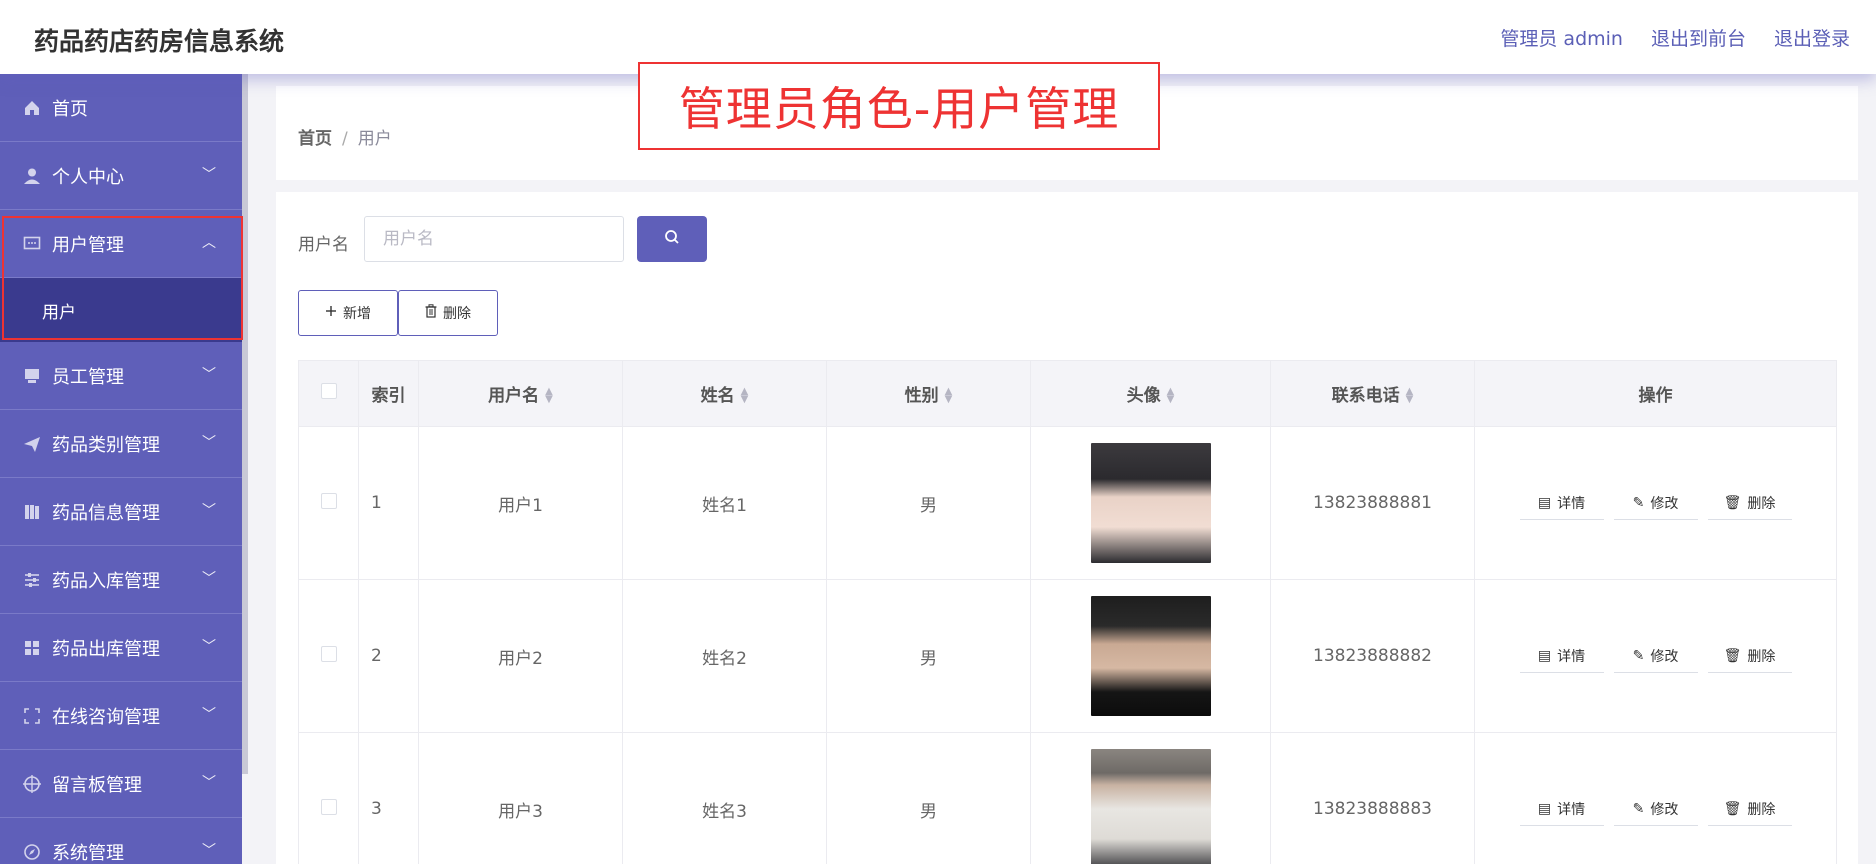 The width and height of the screenshot is (1876, 864). I want to click on plus-icon, so click(331, 313).